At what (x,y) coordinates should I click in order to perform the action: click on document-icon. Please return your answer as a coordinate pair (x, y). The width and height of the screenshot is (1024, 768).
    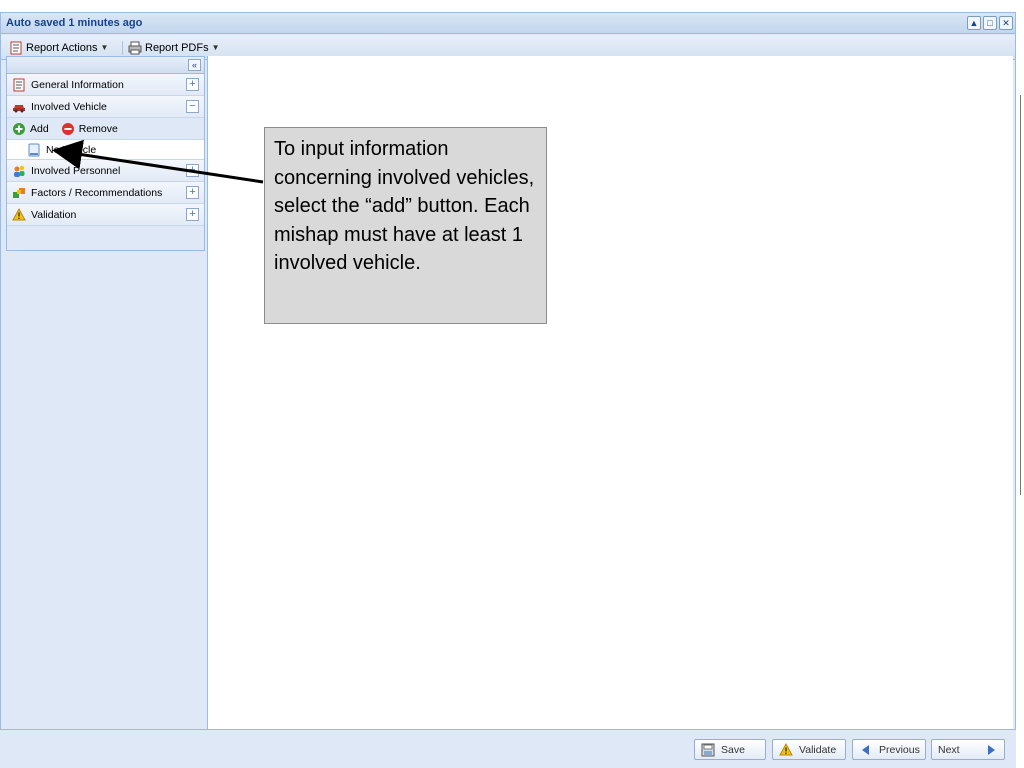
    Looking at the image, I should click on (34, 150).